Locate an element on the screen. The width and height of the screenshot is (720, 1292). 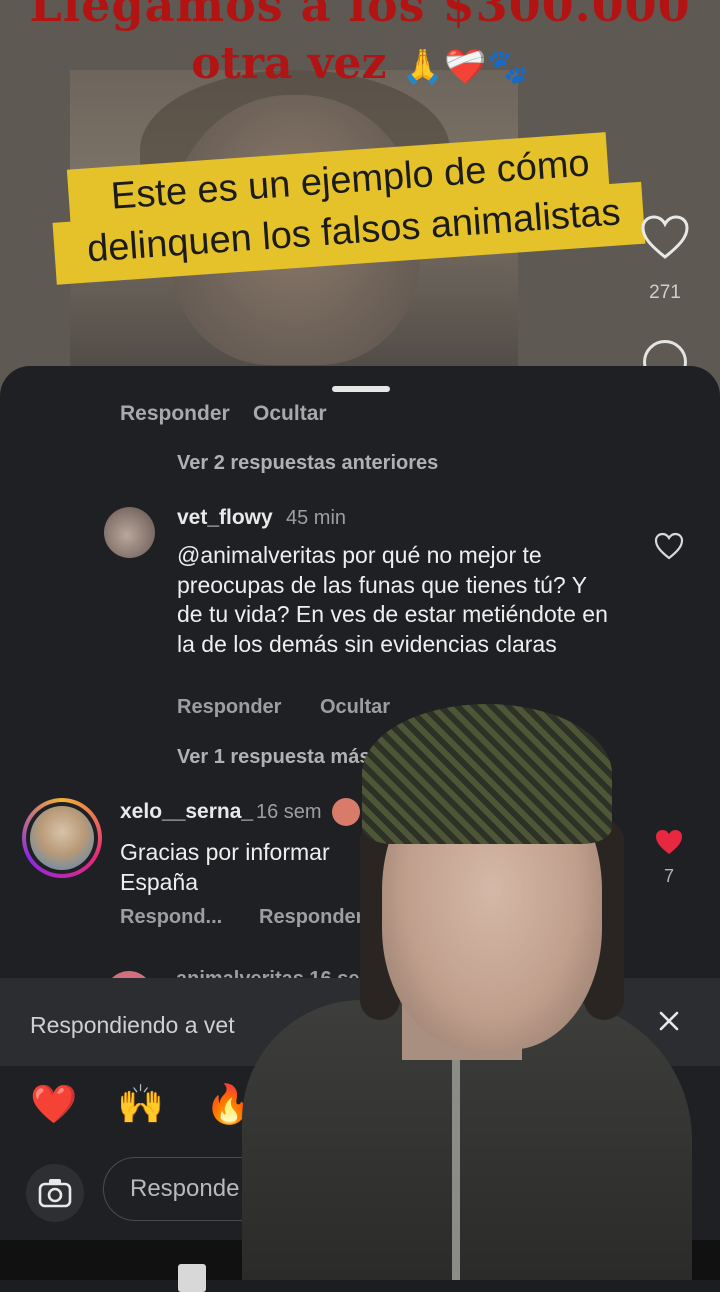
video-title-line2: otra vez 🙏❤️‍🩹🐾 is located at coordinates (360, 63).